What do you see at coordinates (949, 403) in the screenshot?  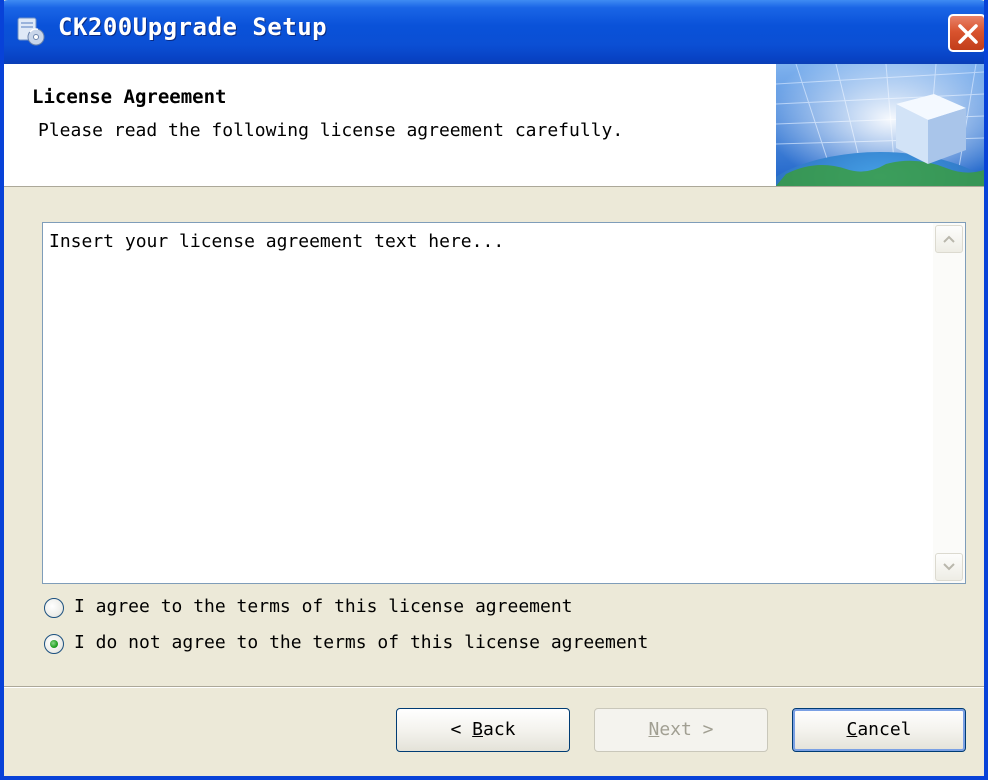 I see `vertical-scrollbar` at bounding box center [949, 403].